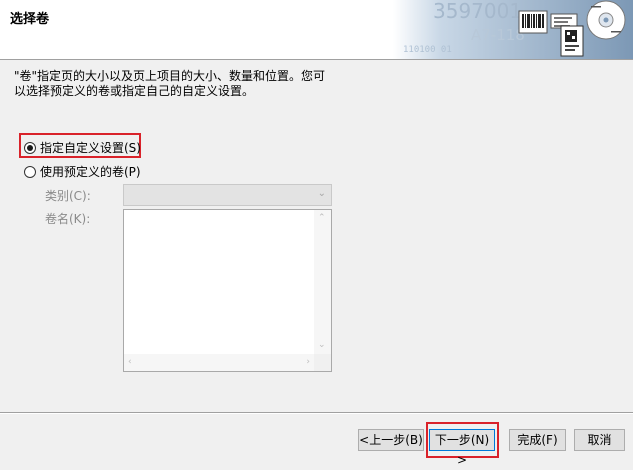 The width and height of the screenshot is (633, 470). Describe the element at coordinates (322, 362) in the screenshot. I see `scroll-corner` at that location.